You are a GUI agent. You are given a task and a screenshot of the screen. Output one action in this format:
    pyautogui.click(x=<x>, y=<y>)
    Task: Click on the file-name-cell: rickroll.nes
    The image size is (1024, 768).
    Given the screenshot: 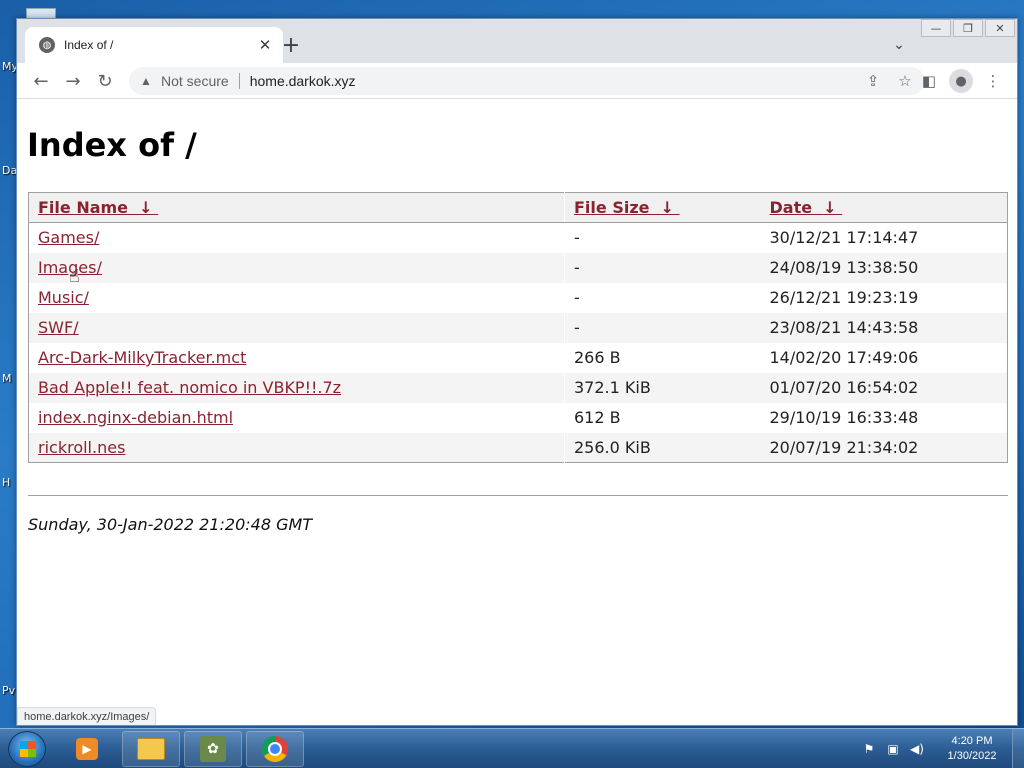 What is the action you would take?
    pyautogui.click(x=296, y=447)
    